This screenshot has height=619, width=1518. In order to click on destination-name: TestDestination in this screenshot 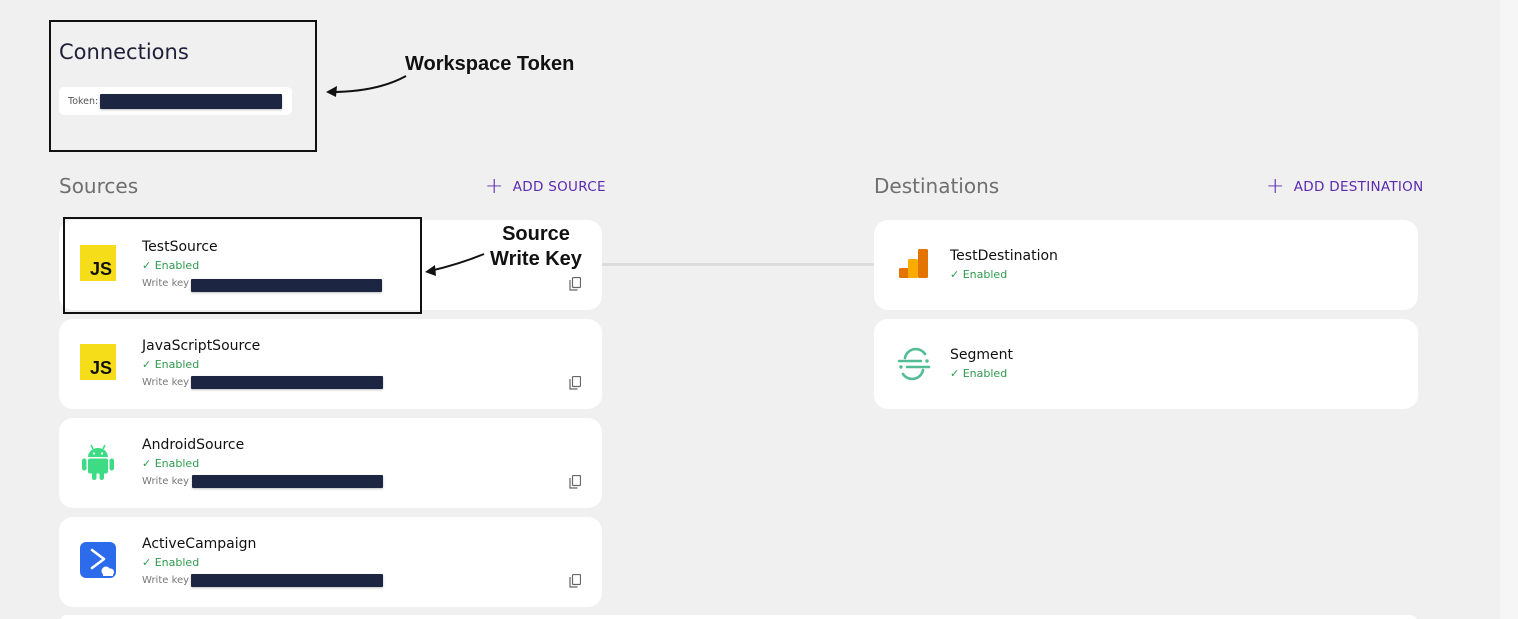, I will do `click(1004, 256)`.